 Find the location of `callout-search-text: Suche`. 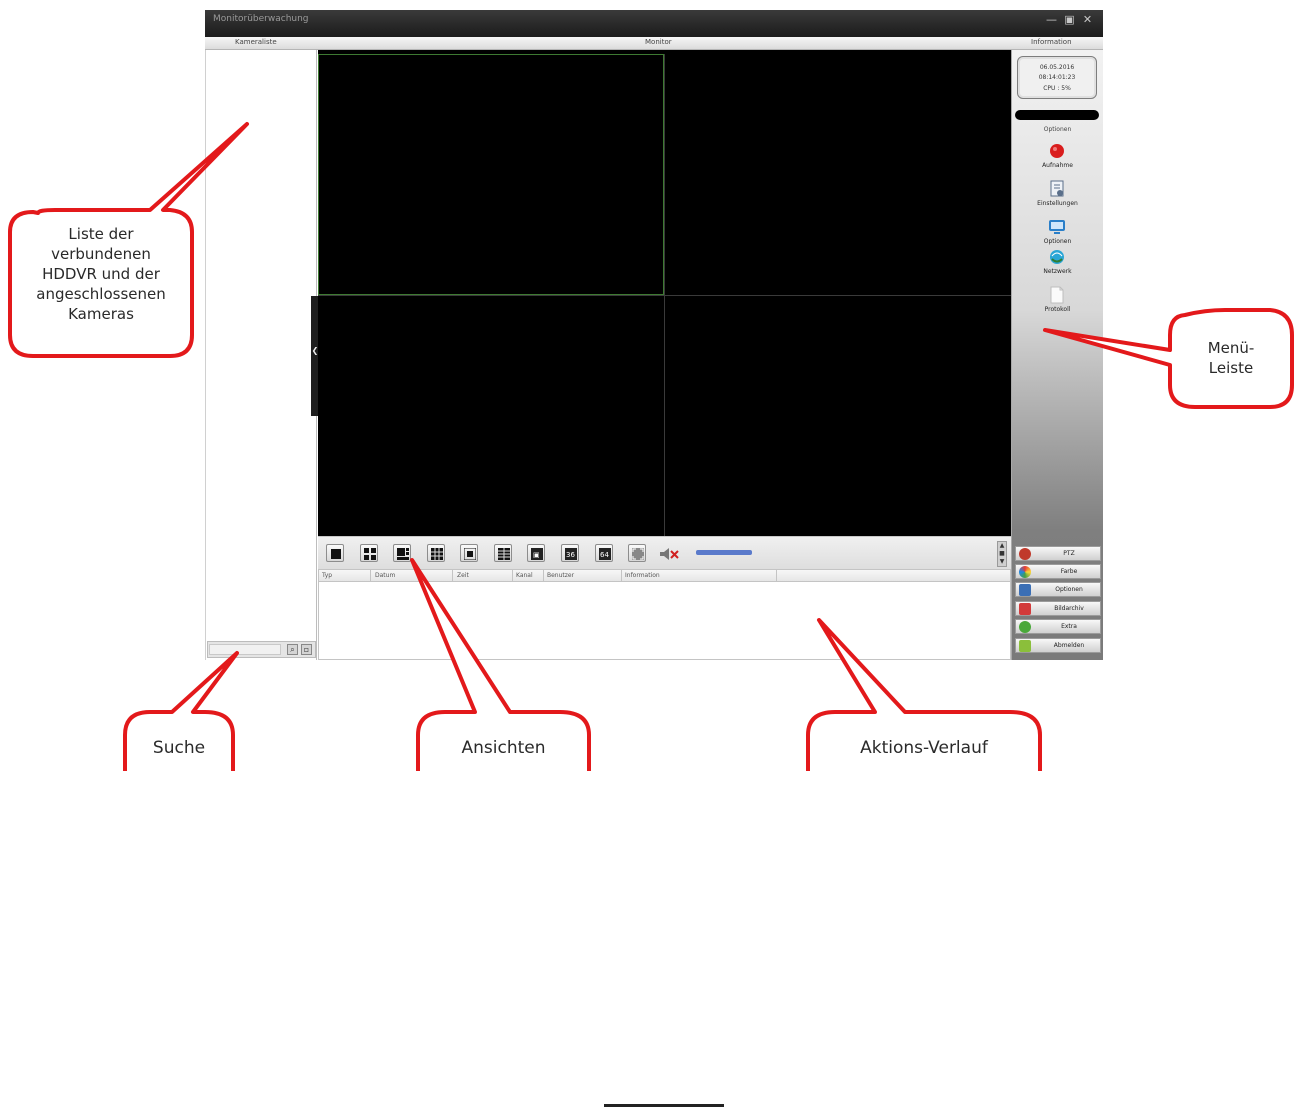

callout-search-text: Suche is located at coordinates (179, 748).